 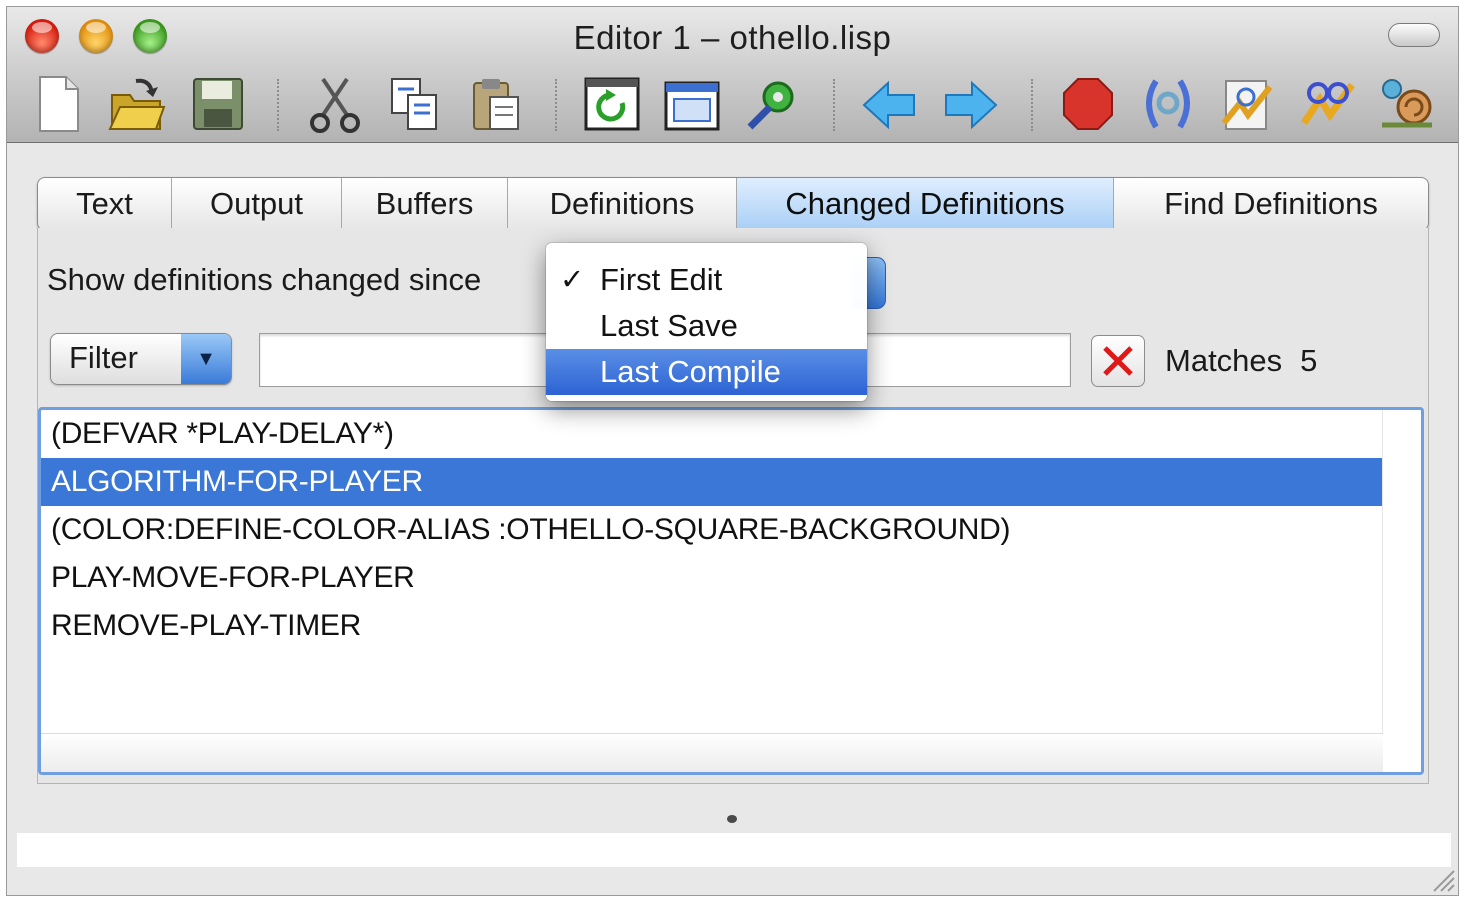 I want to click on close-icon, so click(x=1118, y=361).